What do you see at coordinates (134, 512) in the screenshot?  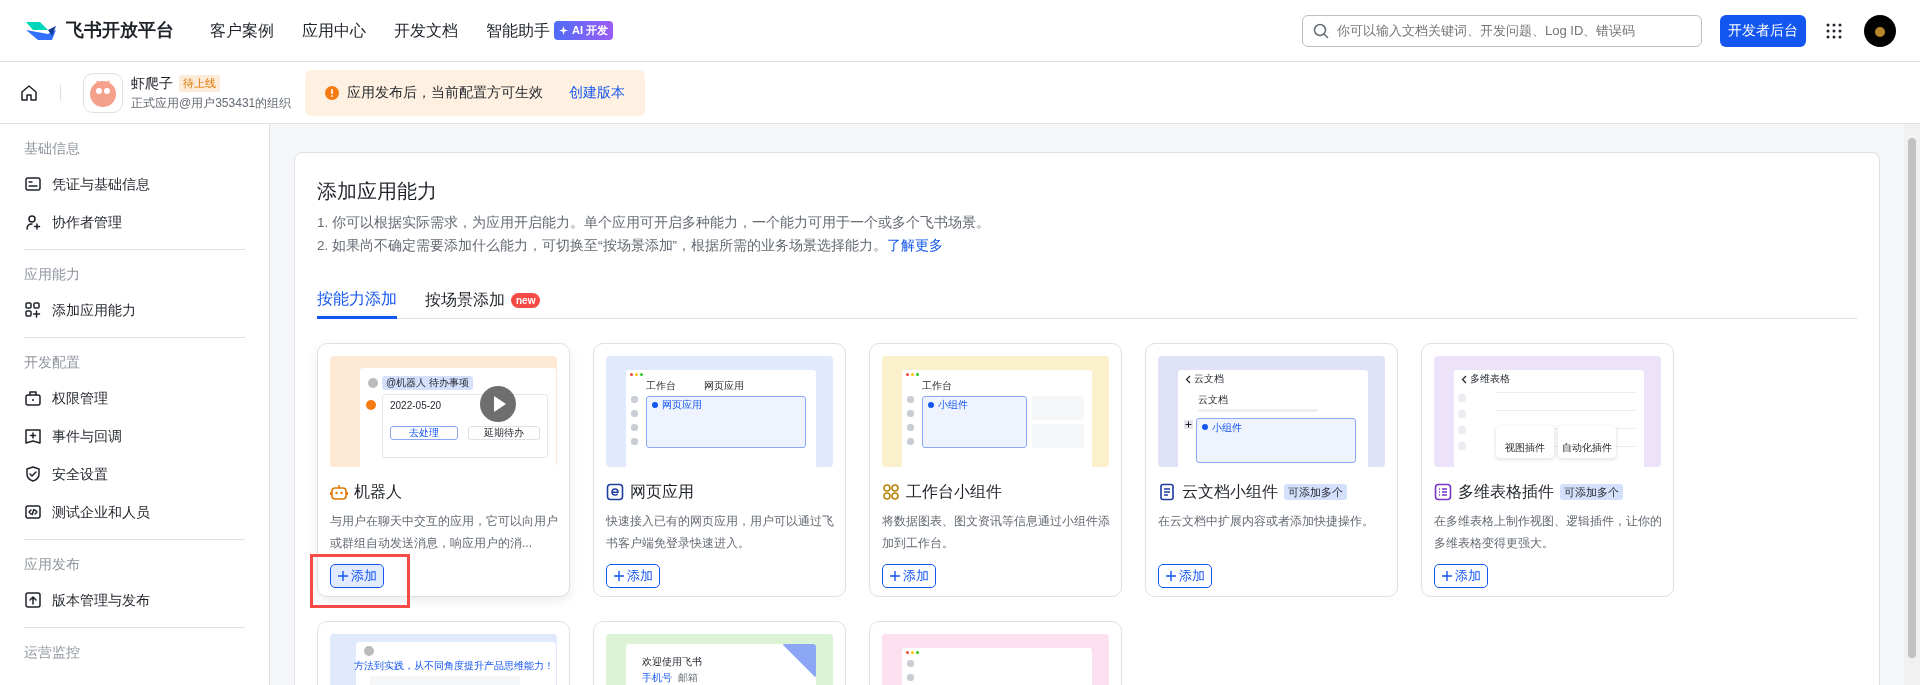 I see `sidebar-item: 测试企业和人员` at bounding box center [134, 512].